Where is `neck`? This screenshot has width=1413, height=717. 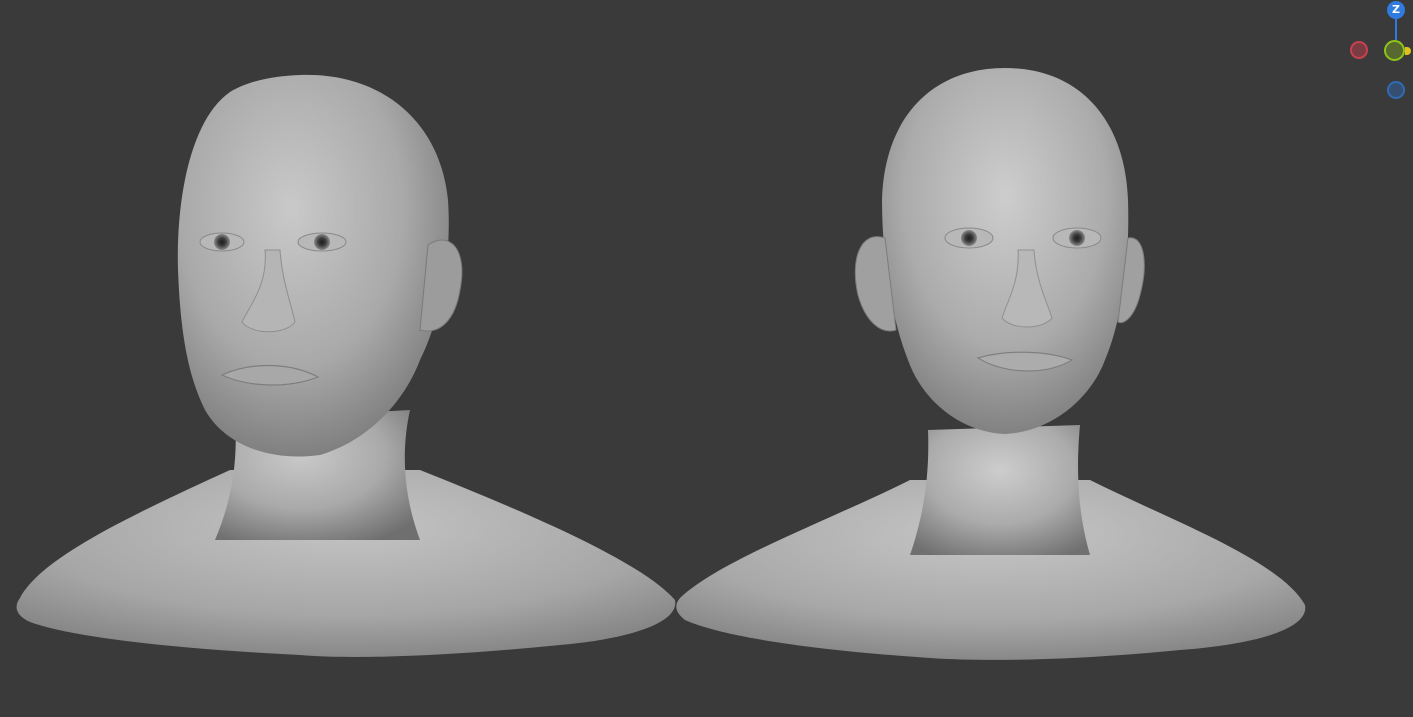 neck is located at coordinates (1000, 490).